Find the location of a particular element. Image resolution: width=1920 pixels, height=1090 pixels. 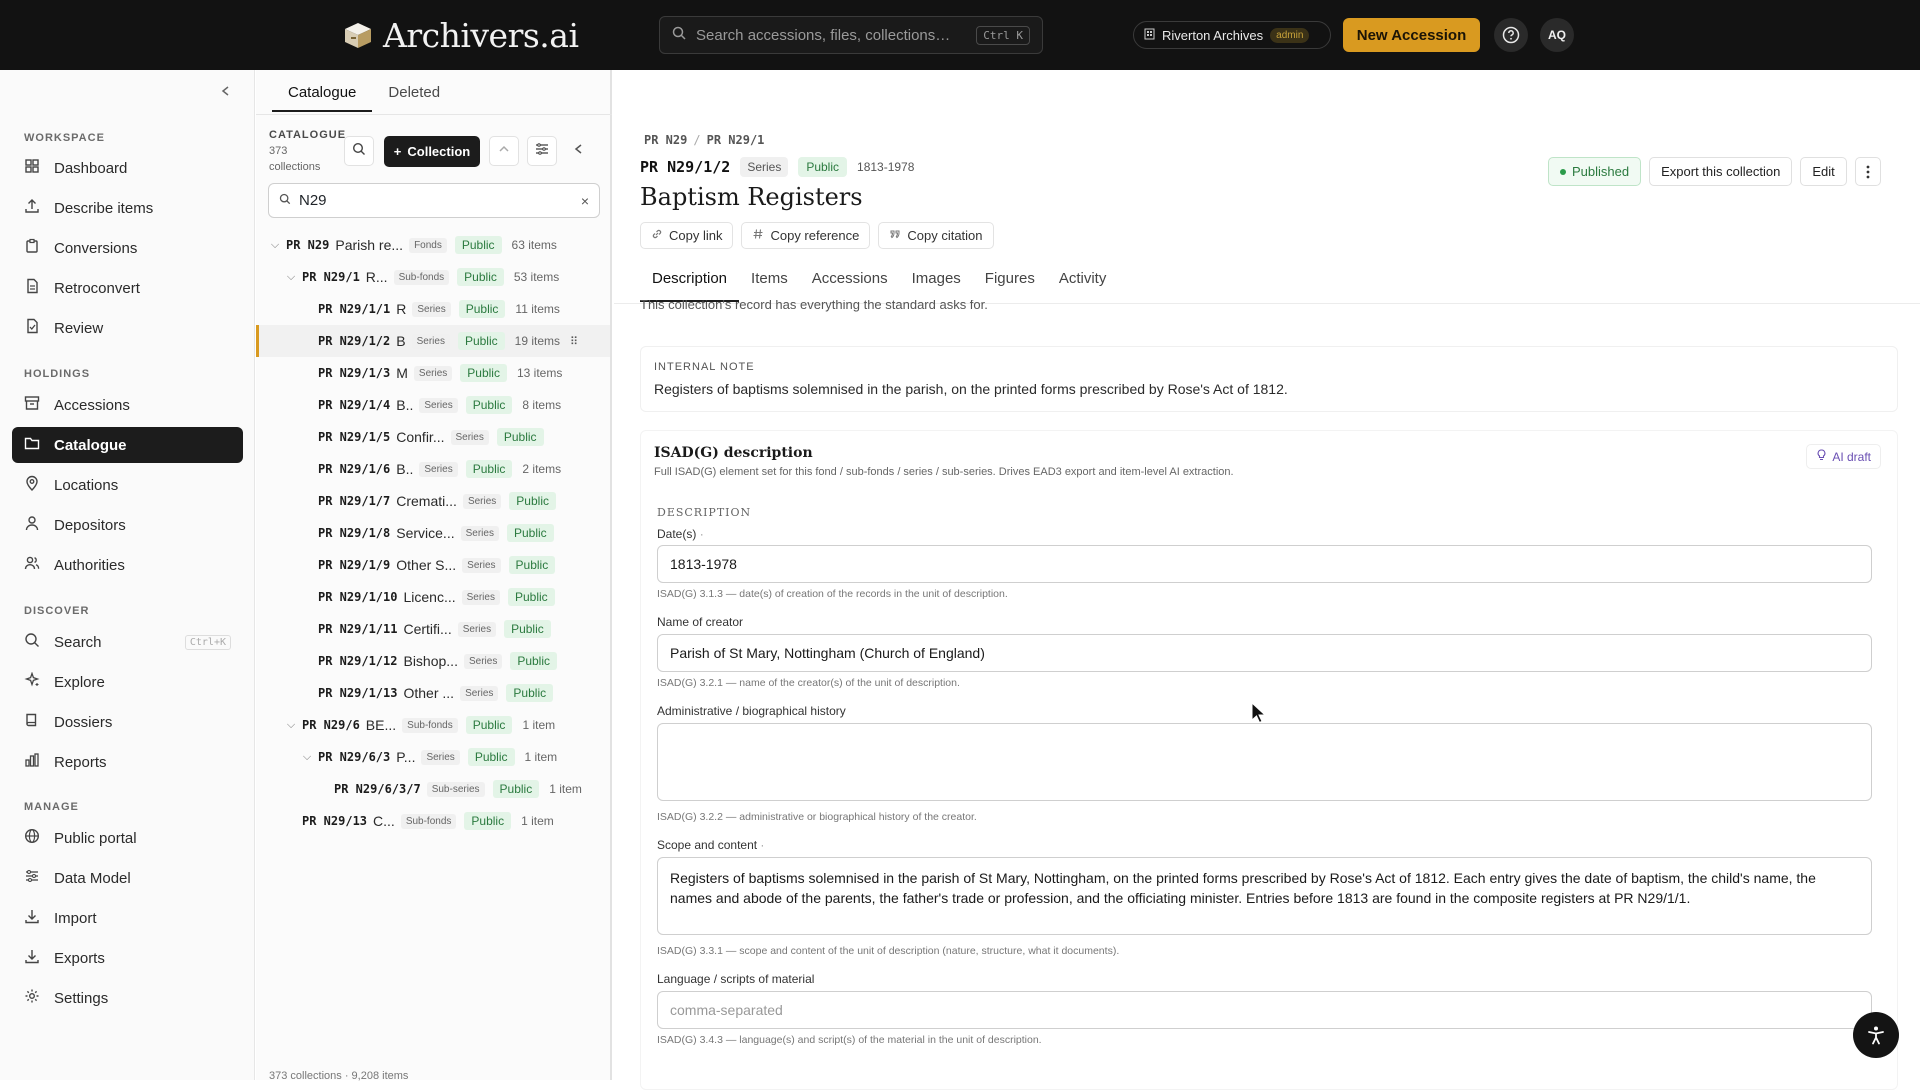

sidebar-item-explore: Explore is located at coordinates (127, 682).